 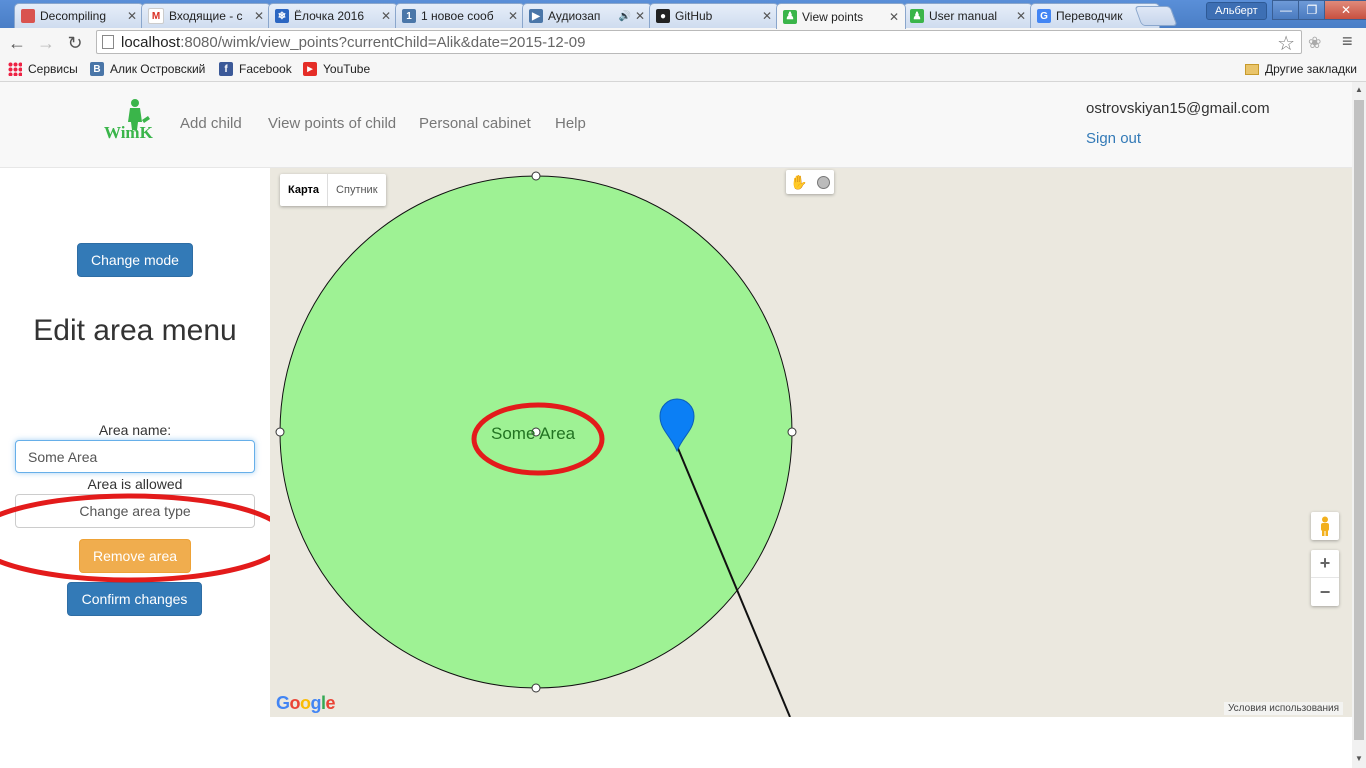 I want to click on browser-tab: ♟ View points ✕, so click(x=841, y=16).